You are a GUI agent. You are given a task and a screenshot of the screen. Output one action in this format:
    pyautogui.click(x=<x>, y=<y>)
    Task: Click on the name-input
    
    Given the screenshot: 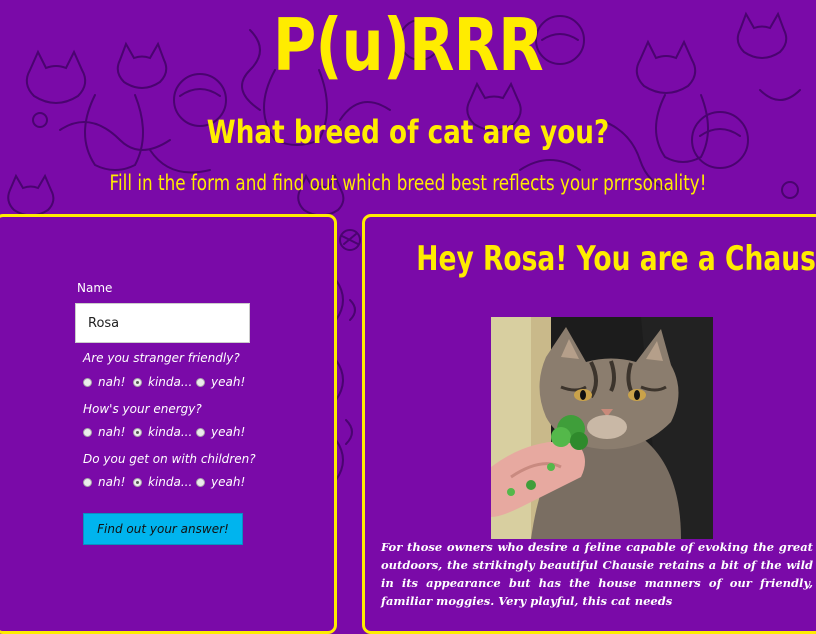 What is the action you would take?
    pyautogui.click(x=162, y=323)
    